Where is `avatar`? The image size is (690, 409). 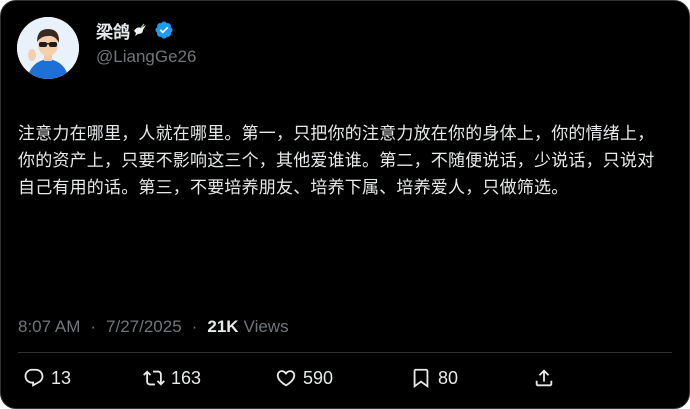 avatar is located at coordinates (48, 48).